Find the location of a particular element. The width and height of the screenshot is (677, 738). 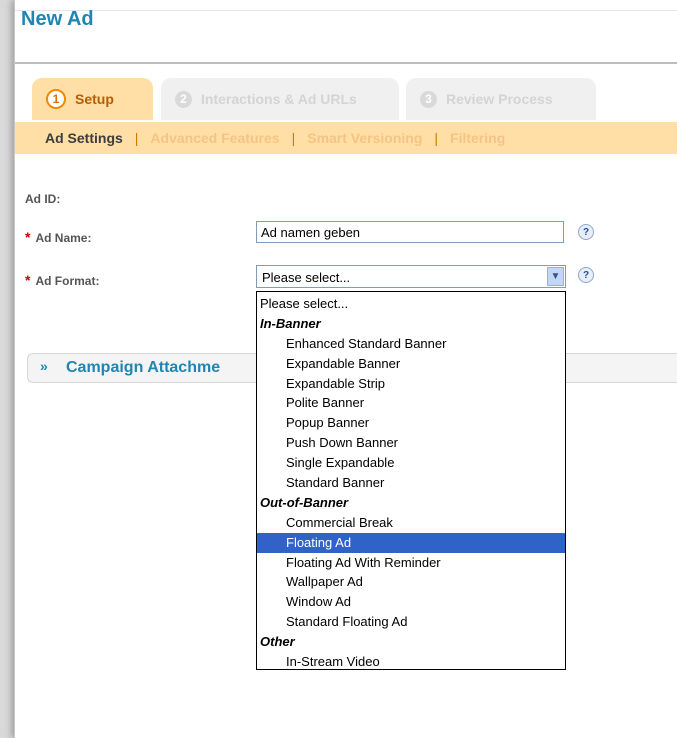

dropdown-option: Standard Banner is located at coordinates (411, 483).